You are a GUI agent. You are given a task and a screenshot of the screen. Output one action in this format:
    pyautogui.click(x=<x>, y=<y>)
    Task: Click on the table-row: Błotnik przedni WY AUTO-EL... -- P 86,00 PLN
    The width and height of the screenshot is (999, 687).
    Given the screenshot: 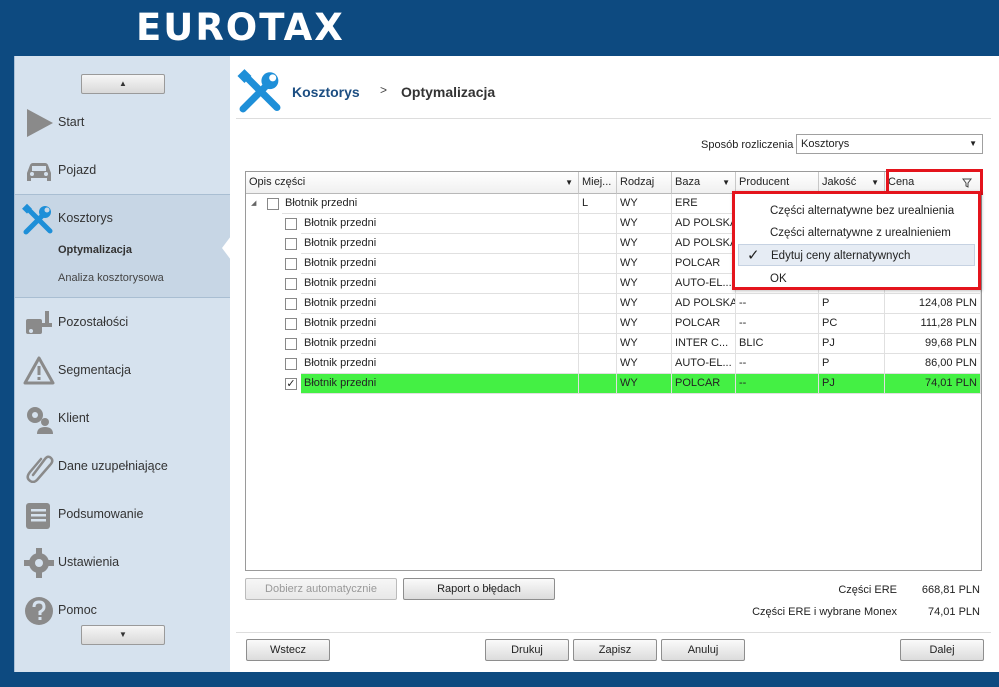 What is the action you would take?
    pyautogui.click(x=613, y=364)
    